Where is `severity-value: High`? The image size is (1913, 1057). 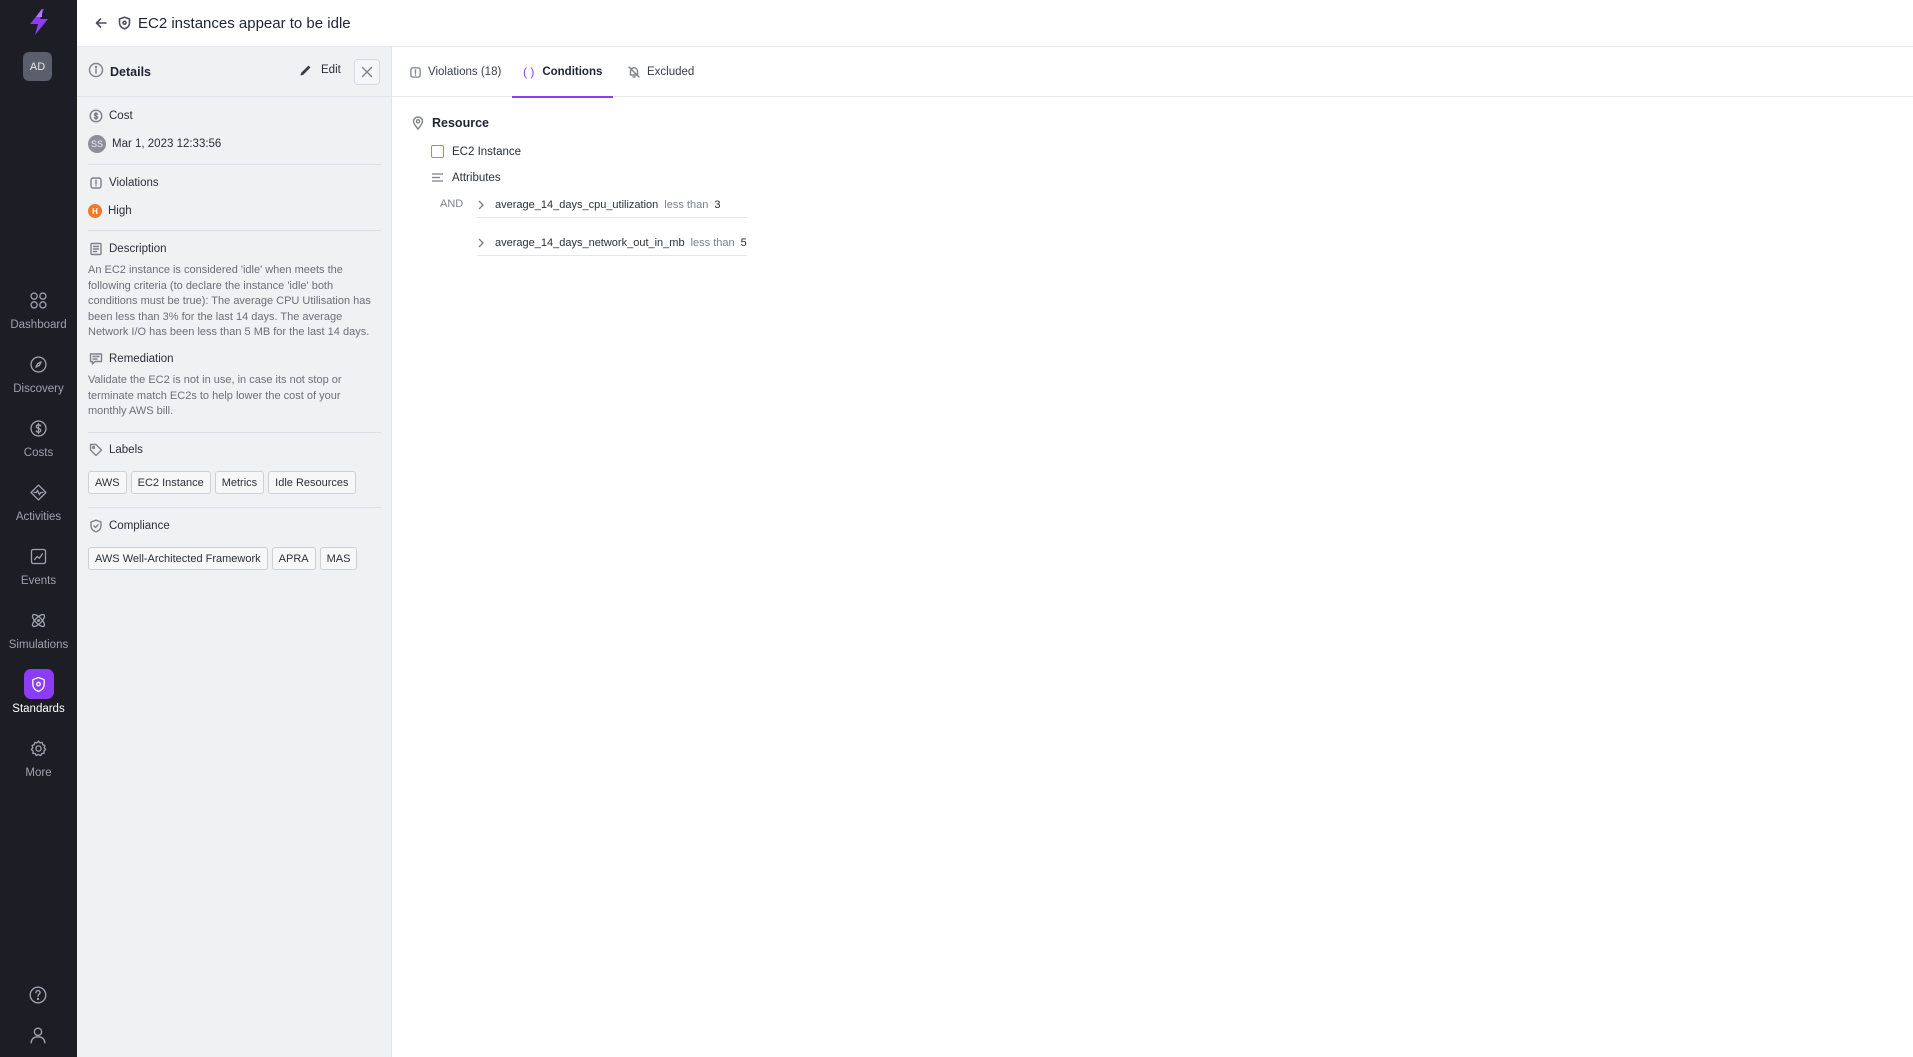 severity-value: High is located at coordinates (120, 211).